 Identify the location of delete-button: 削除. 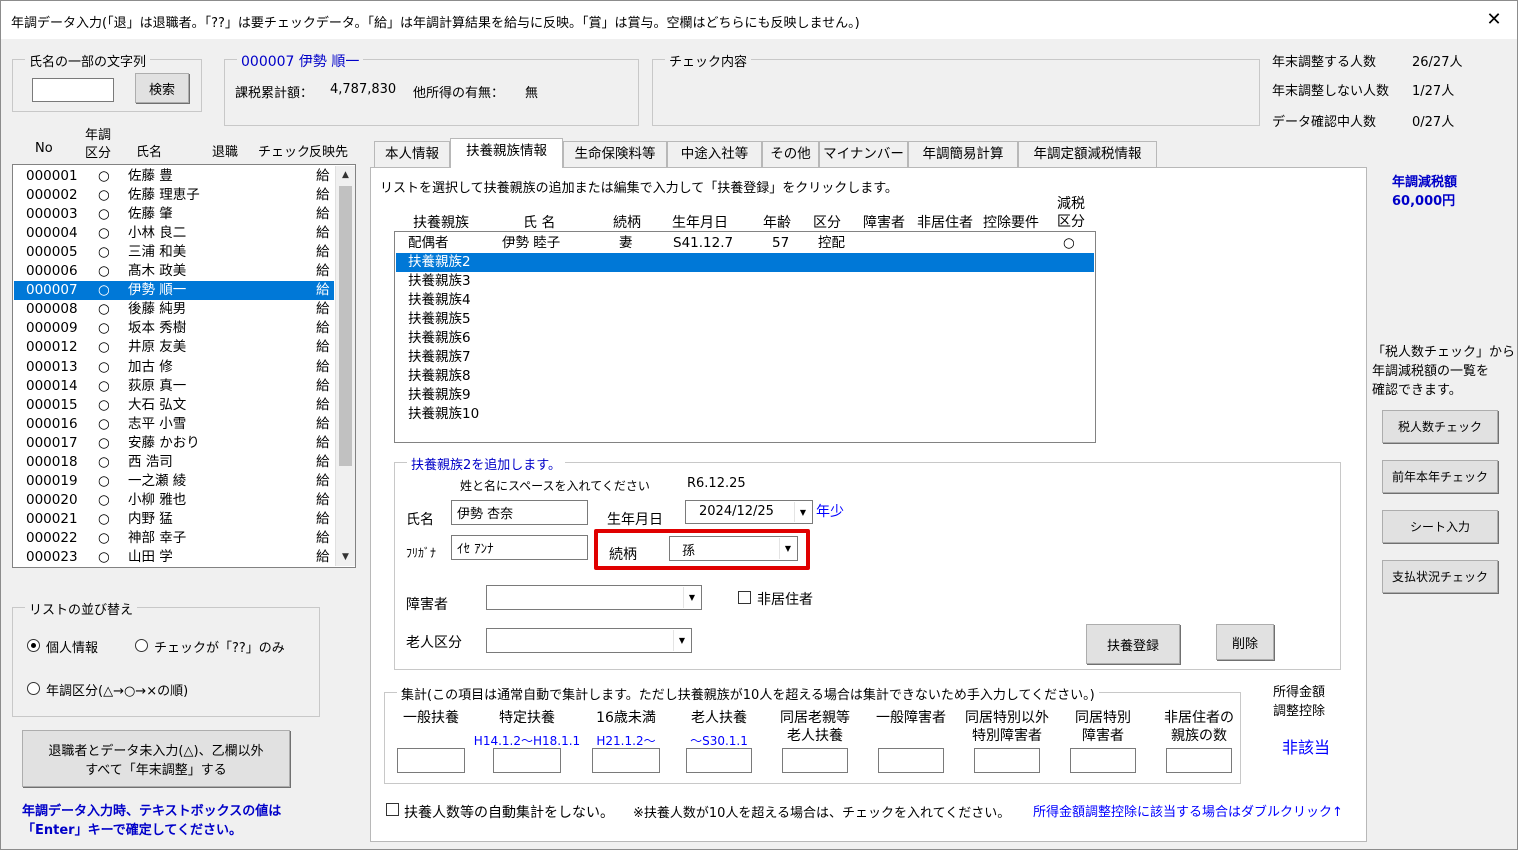
(1245, 642).